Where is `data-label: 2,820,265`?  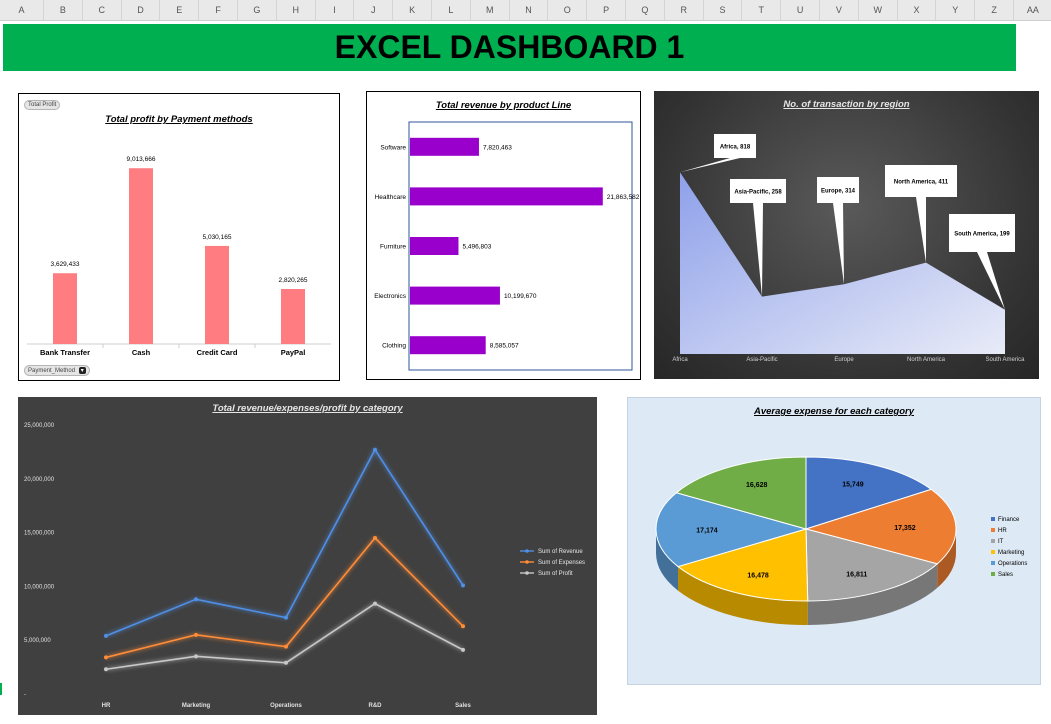 data-label: 2,820,265 is located at coordinates (293, 280).